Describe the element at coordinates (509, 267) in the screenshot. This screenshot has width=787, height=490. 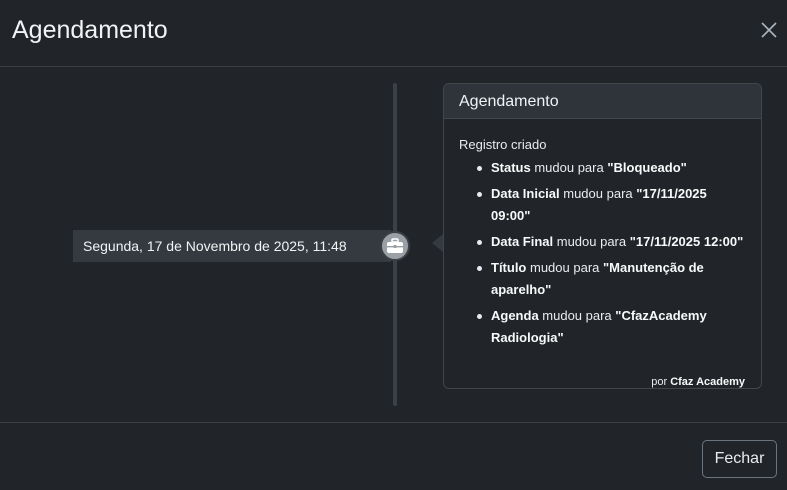
I see `change-field: Título` at that location.